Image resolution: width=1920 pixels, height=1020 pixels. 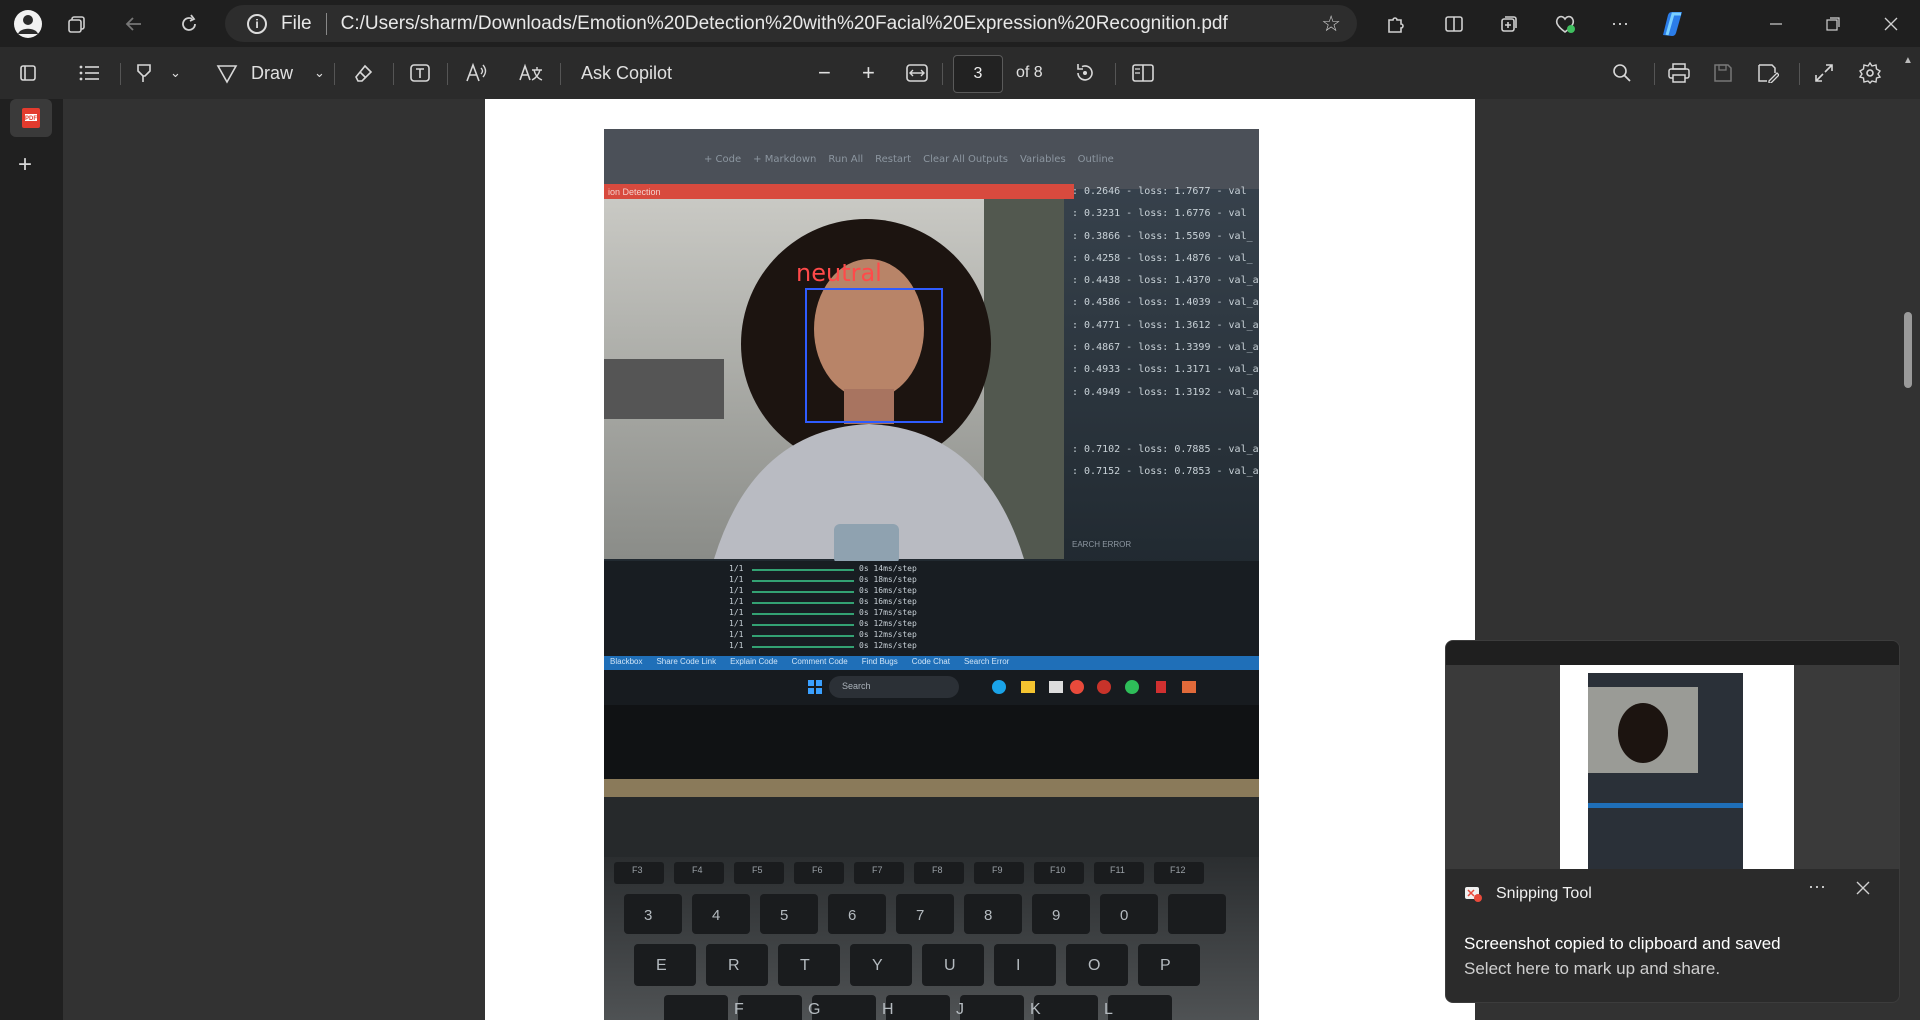 What do you see at coordinates (1102, 544) in the screenshot?
I see `search-error-label: EARCH ERROR` at bounding box center [1102, 544].